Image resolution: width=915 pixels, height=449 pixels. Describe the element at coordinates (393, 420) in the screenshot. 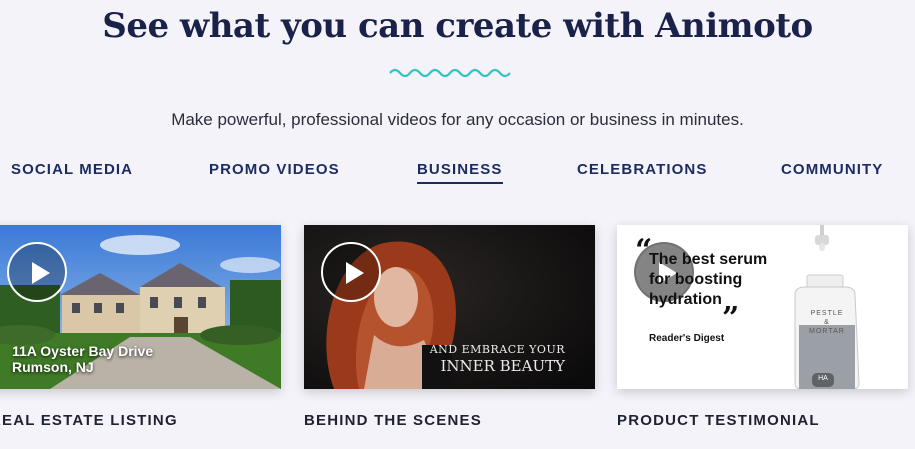

I see `card-label: BEHIND THE SCENES` at that location.